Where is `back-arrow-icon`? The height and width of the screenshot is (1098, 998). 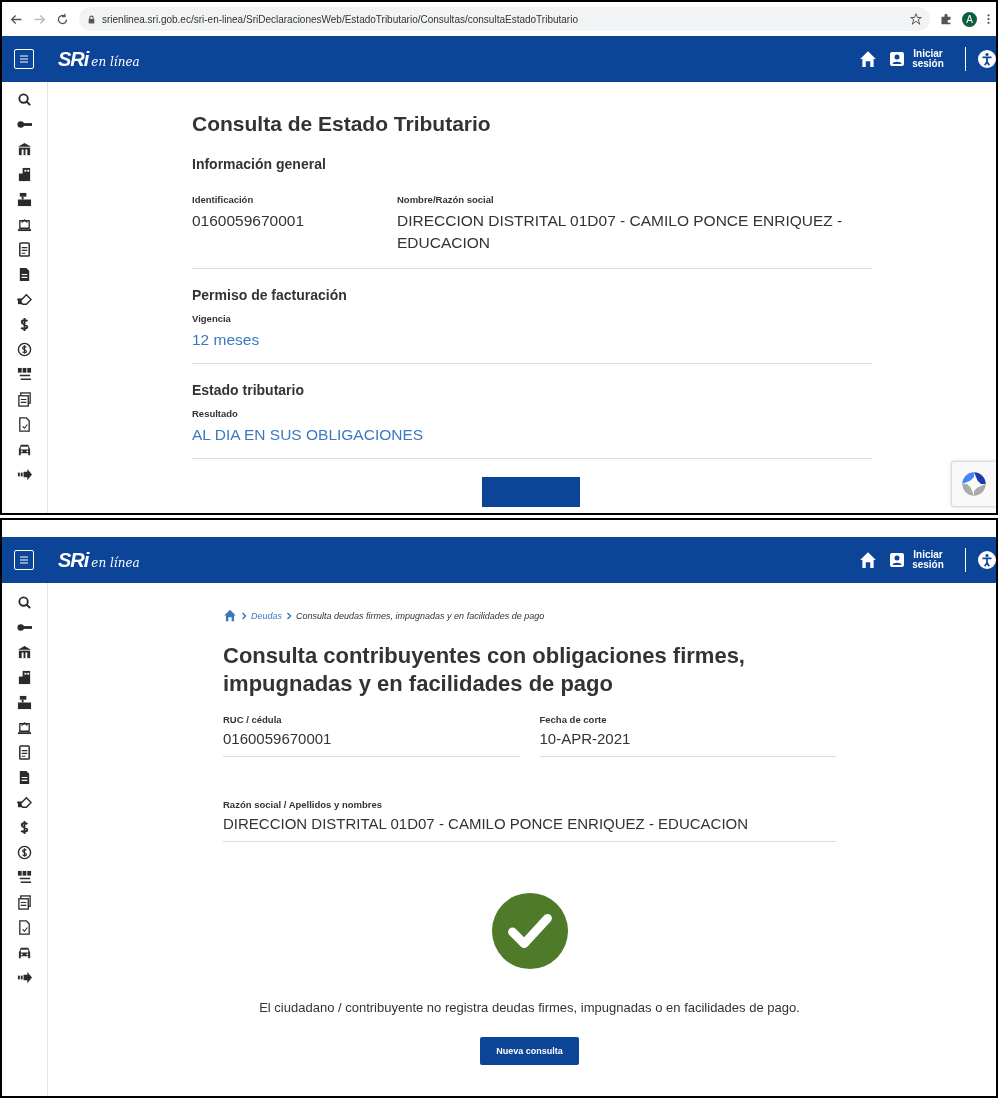 back-arrow-icon is located at coordinates (16, 19).